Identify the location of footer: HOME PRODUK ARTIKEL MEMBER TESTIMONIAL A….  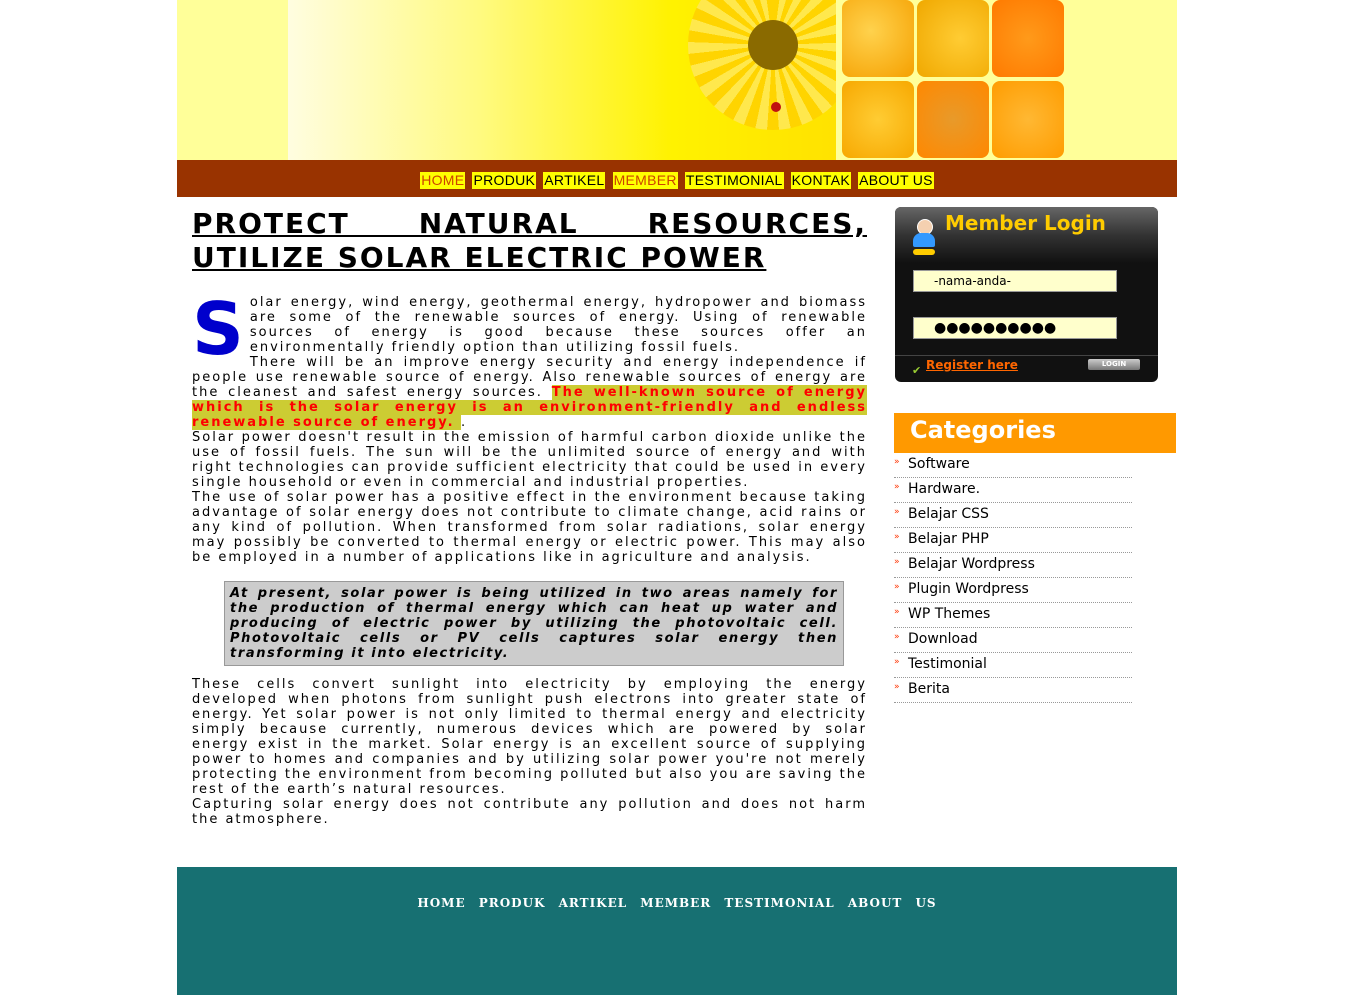
(677, 931).